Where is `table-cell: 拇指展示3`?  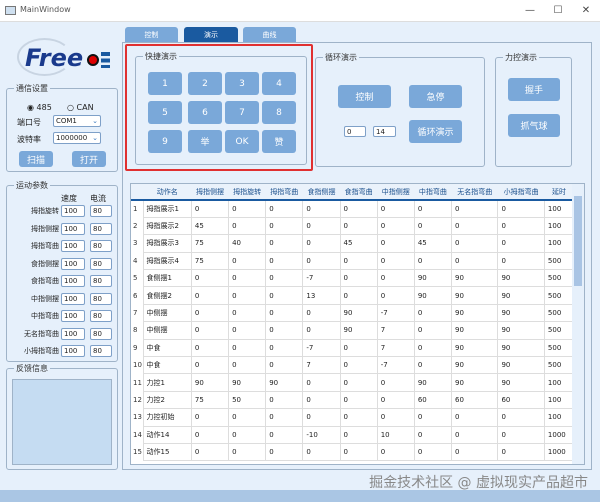
table-cell: 拇指展示3 is located at coordinates (167, 243).